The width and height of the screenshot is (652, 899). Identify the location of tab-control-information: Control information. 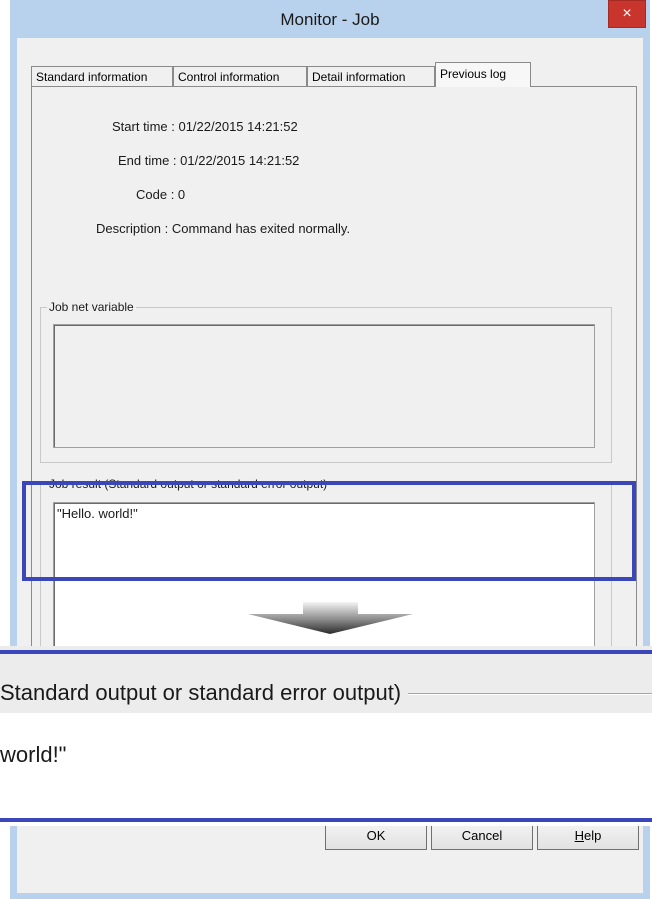
(240, 76).